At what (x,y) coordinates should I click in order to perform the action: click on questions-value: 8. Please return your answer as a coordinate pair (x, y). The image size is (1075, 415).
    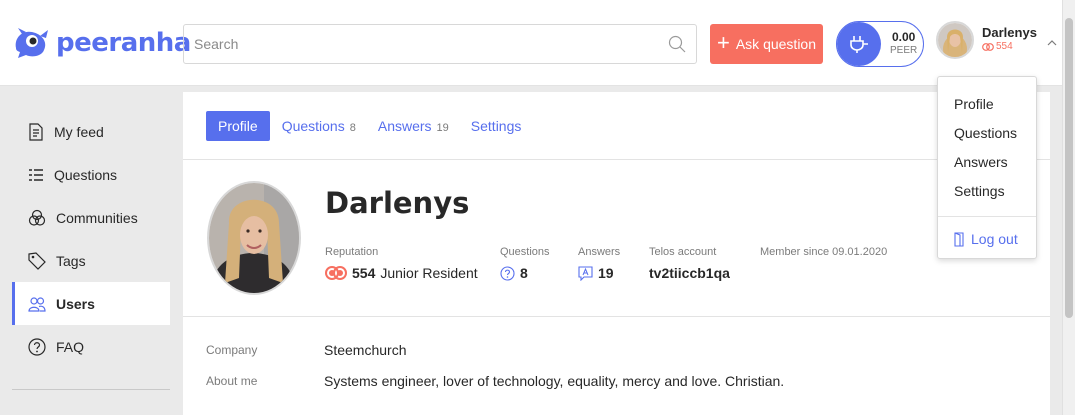
    Looking at the image, I should click on (524, 273).